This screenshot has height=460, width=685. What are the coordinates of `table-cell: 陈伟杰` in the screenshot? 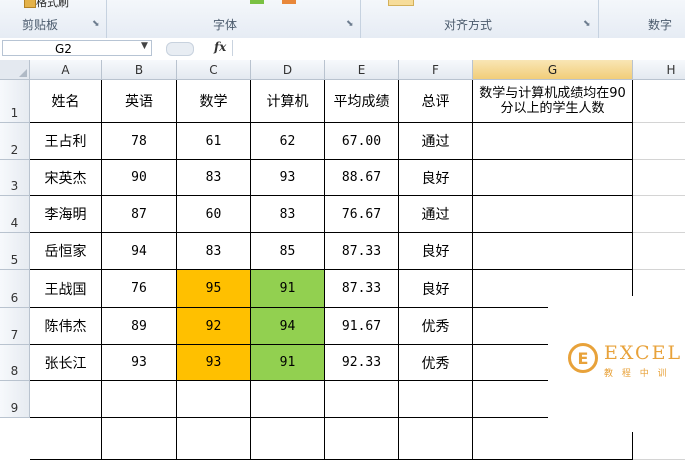 It's located at (66, 326).